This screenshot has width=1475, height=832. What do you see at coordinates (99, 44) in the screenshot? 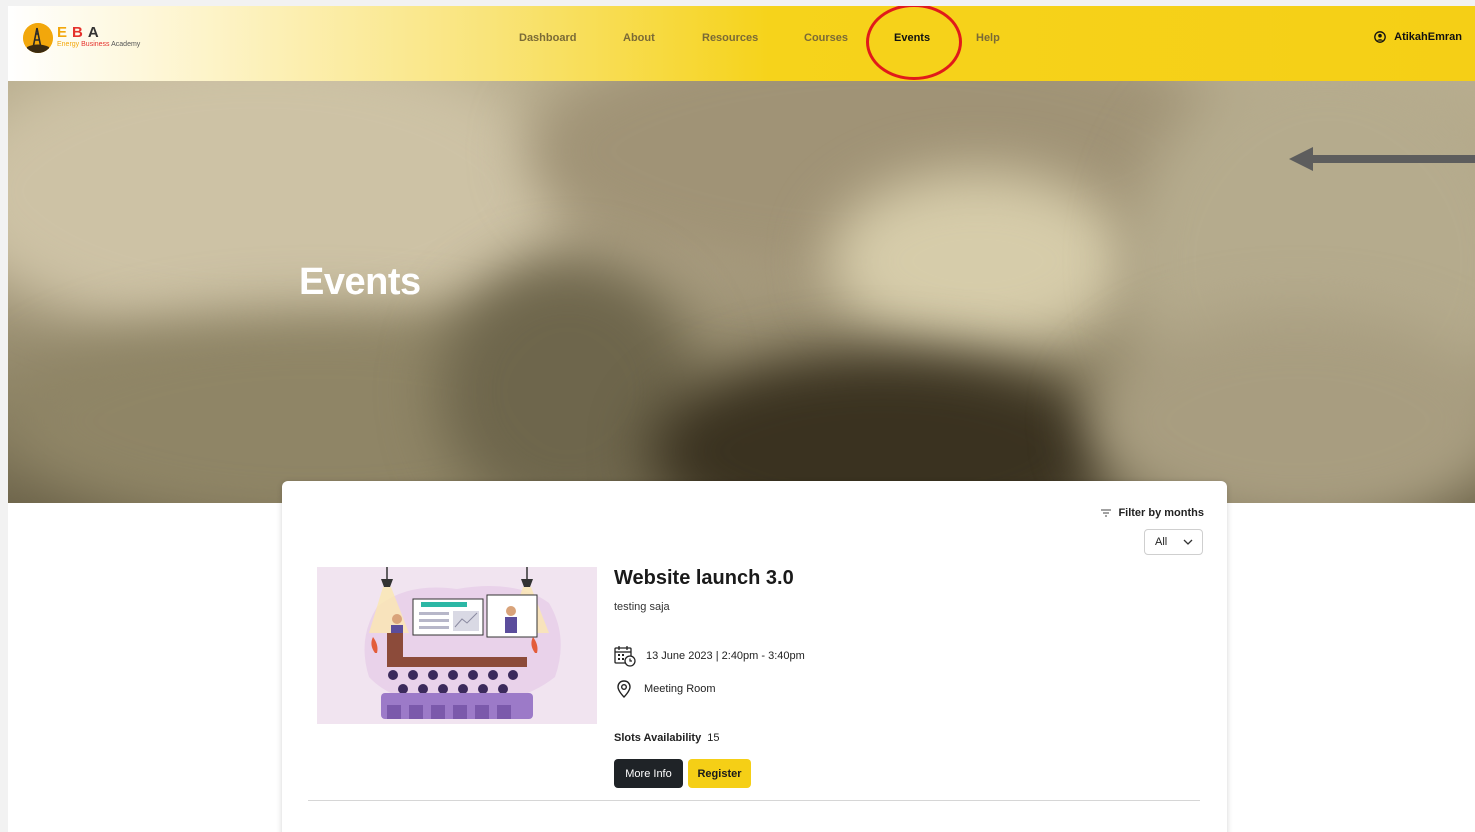
I see `logo-tagline: Energy Business Academy` at bounding box center [99, 44].